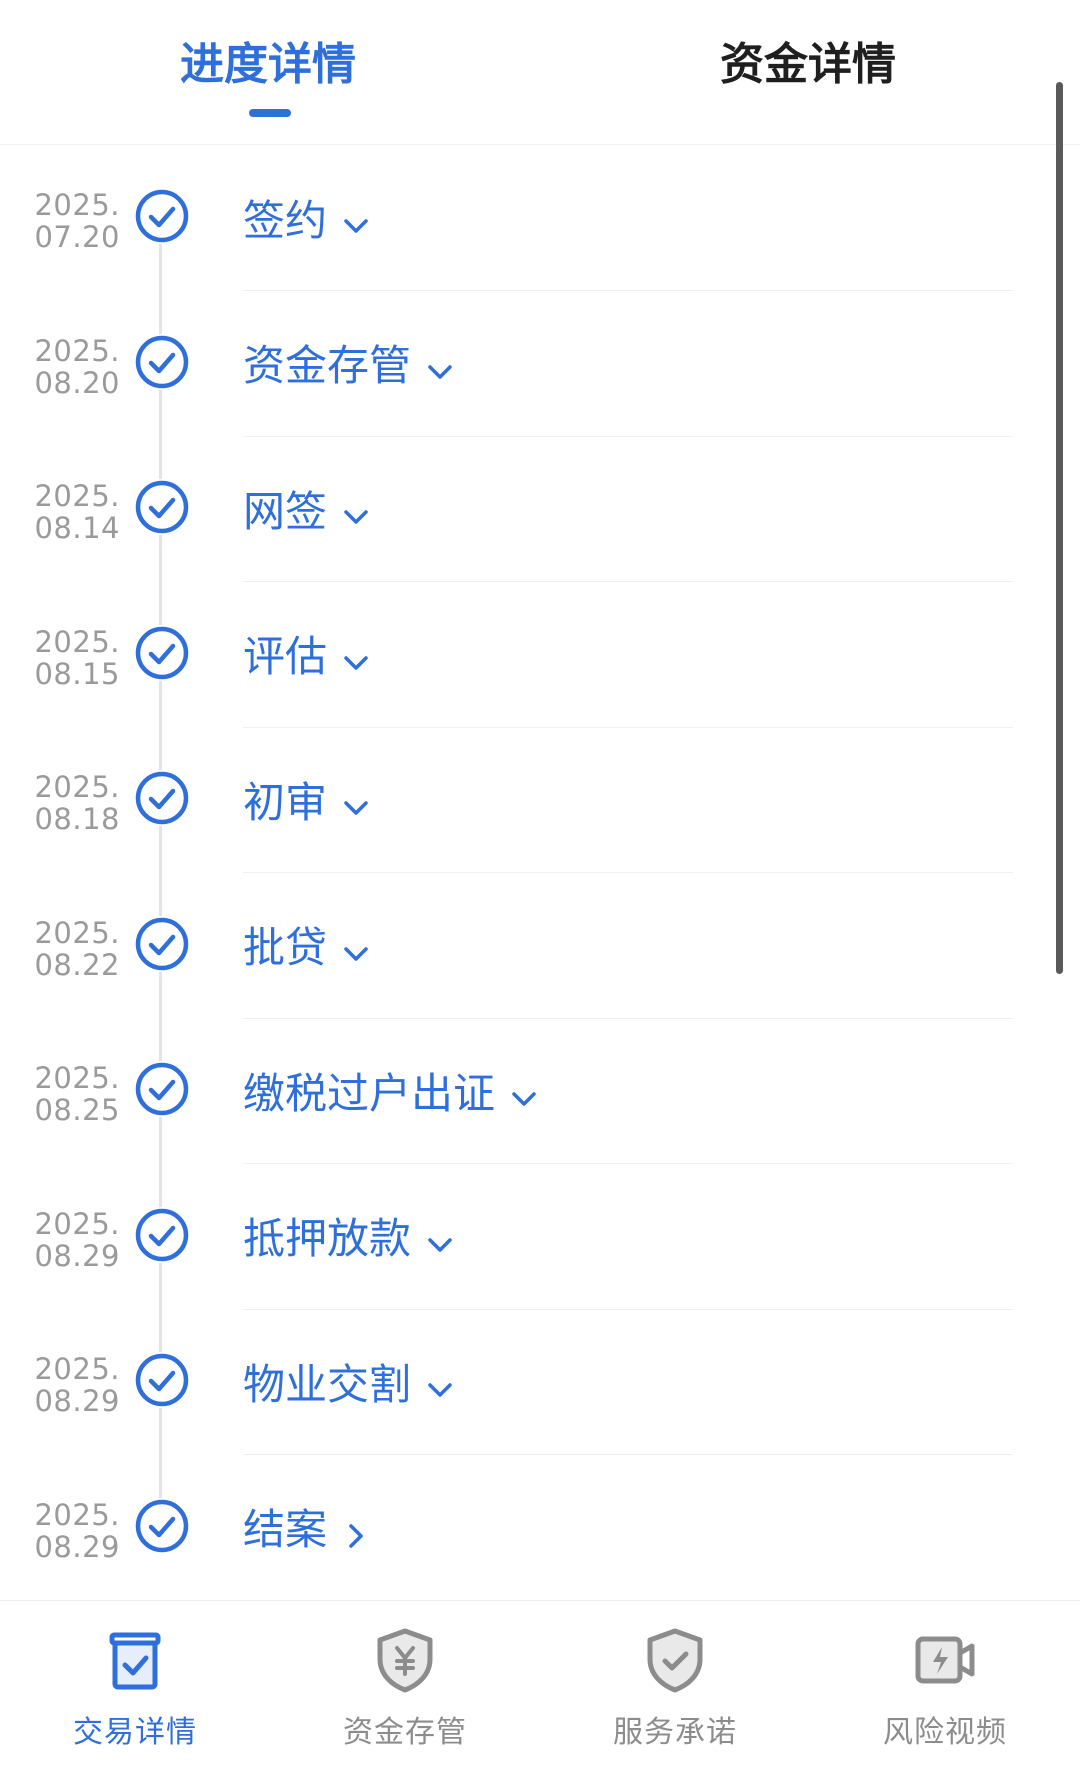 The height and width of the screenshot is (1777, 1080). What do you see at coordinates (285, 802) in the screenshot?
I see `step-label: 初审` at bounding box center [285, 802].